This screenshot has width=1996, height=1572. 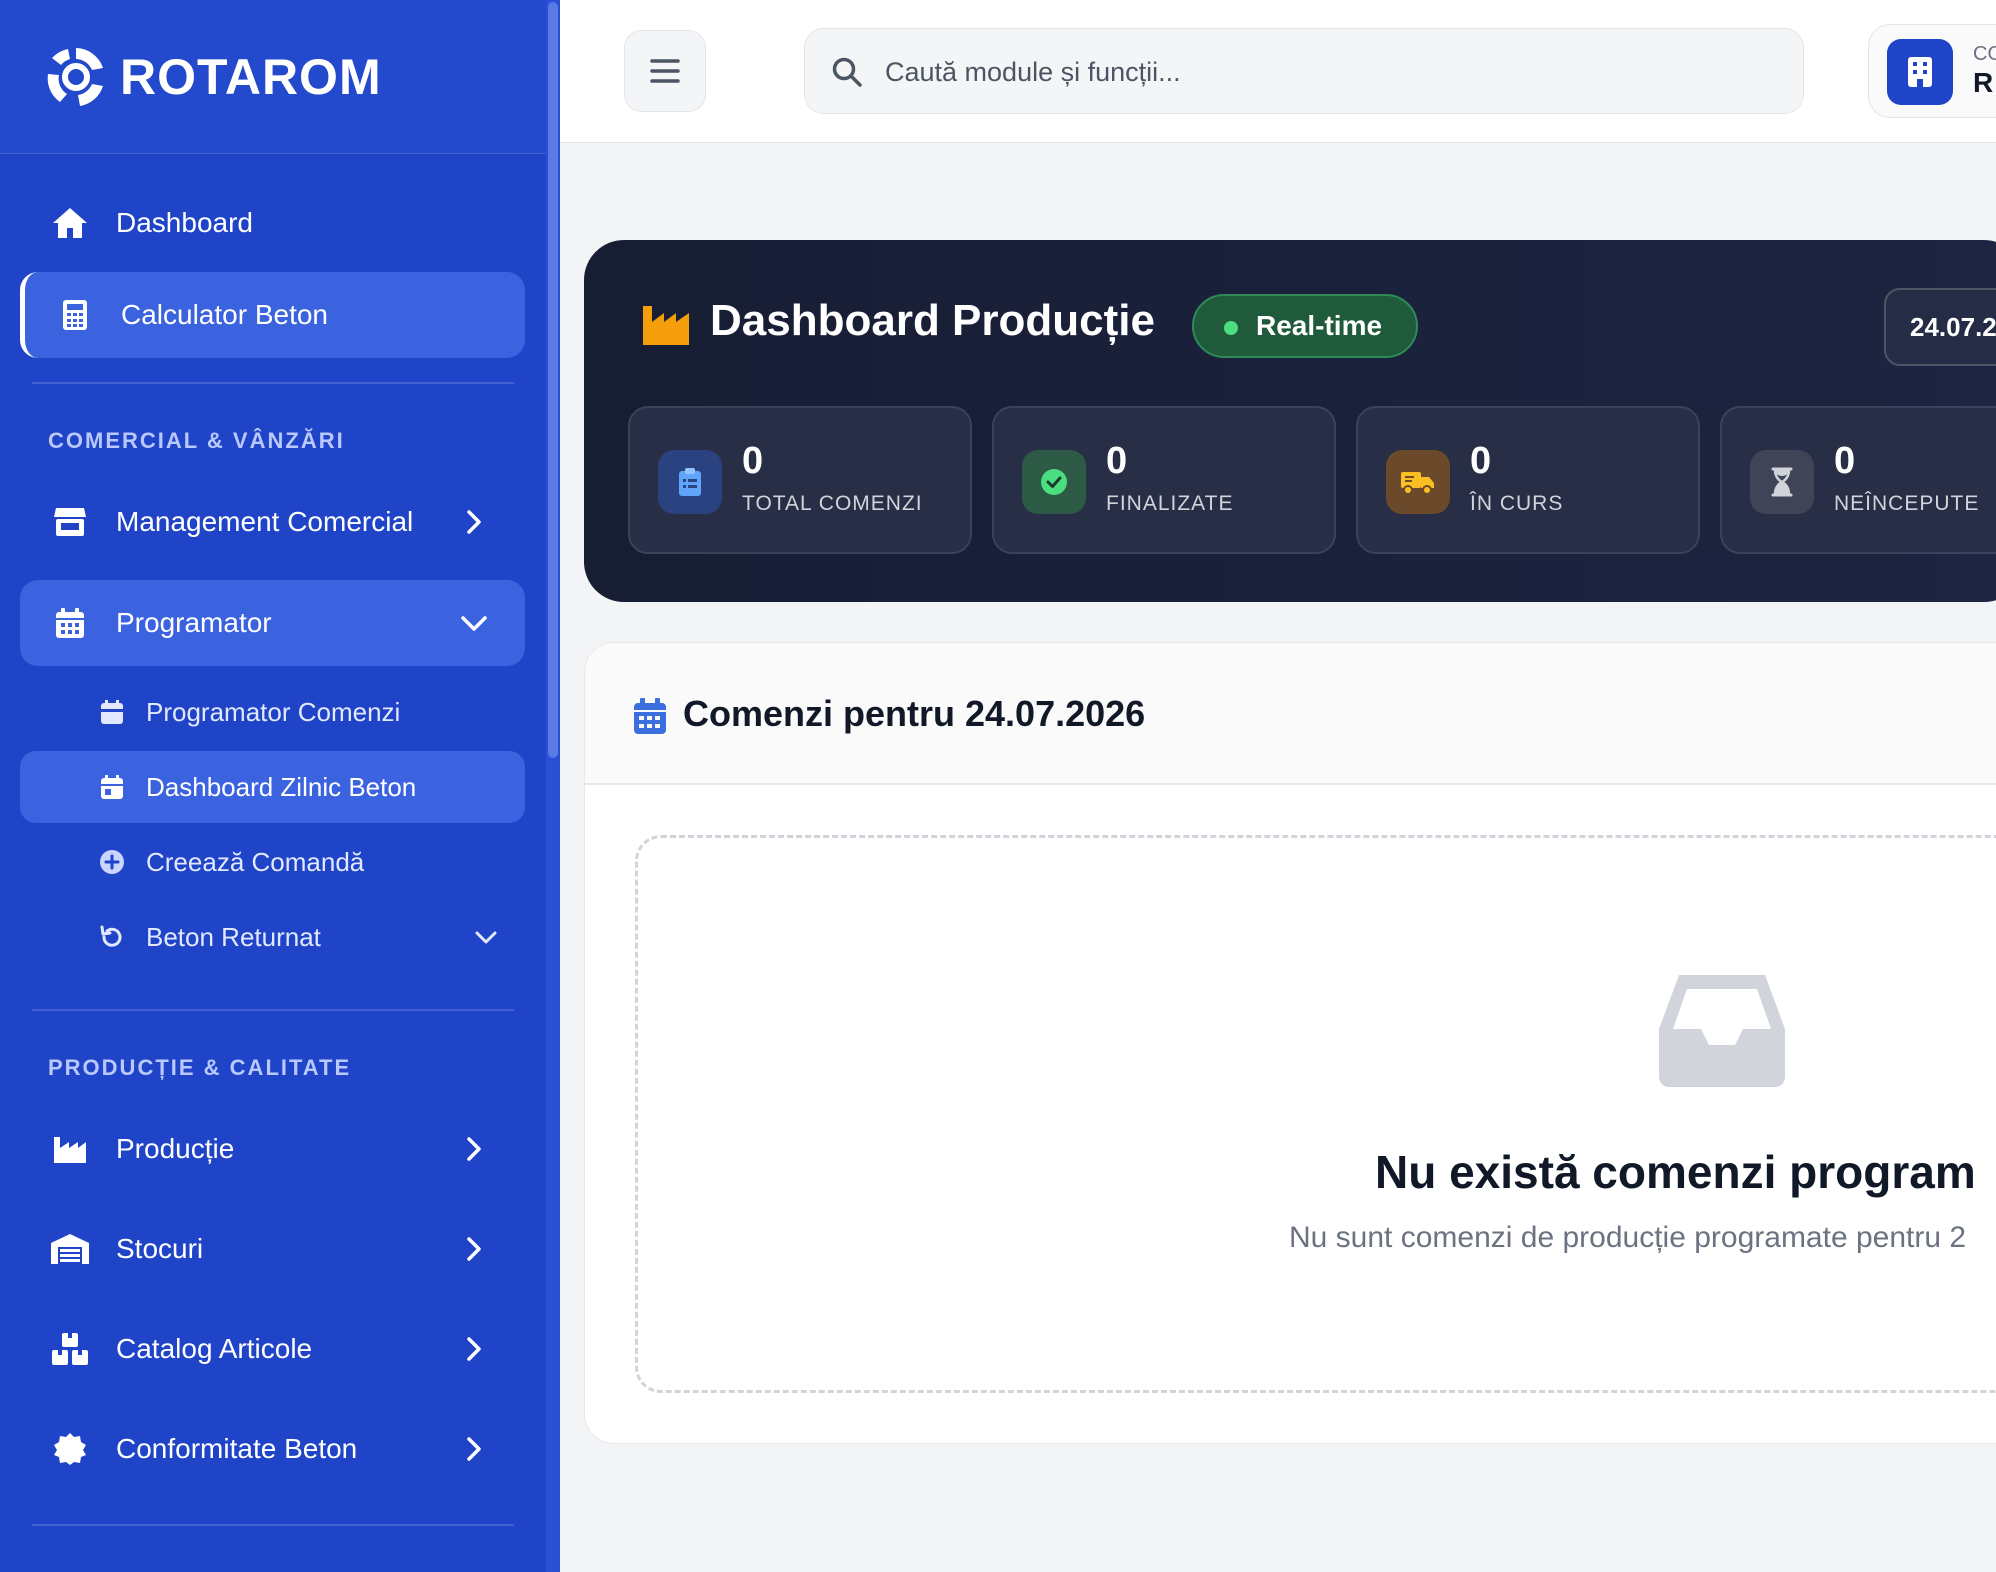 What do you see at coordinates (800, 480) in the screenshot?
I see `stat-card-total-comenzi: 0 TOTAL COMENZI` at bounding box center [800, 480].